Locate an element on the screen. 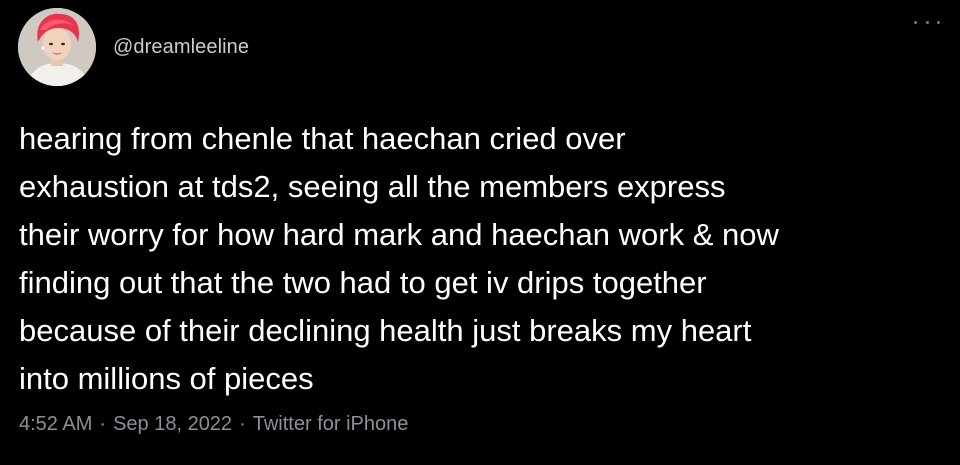  avatar-image is located at coordinates (57, 47).